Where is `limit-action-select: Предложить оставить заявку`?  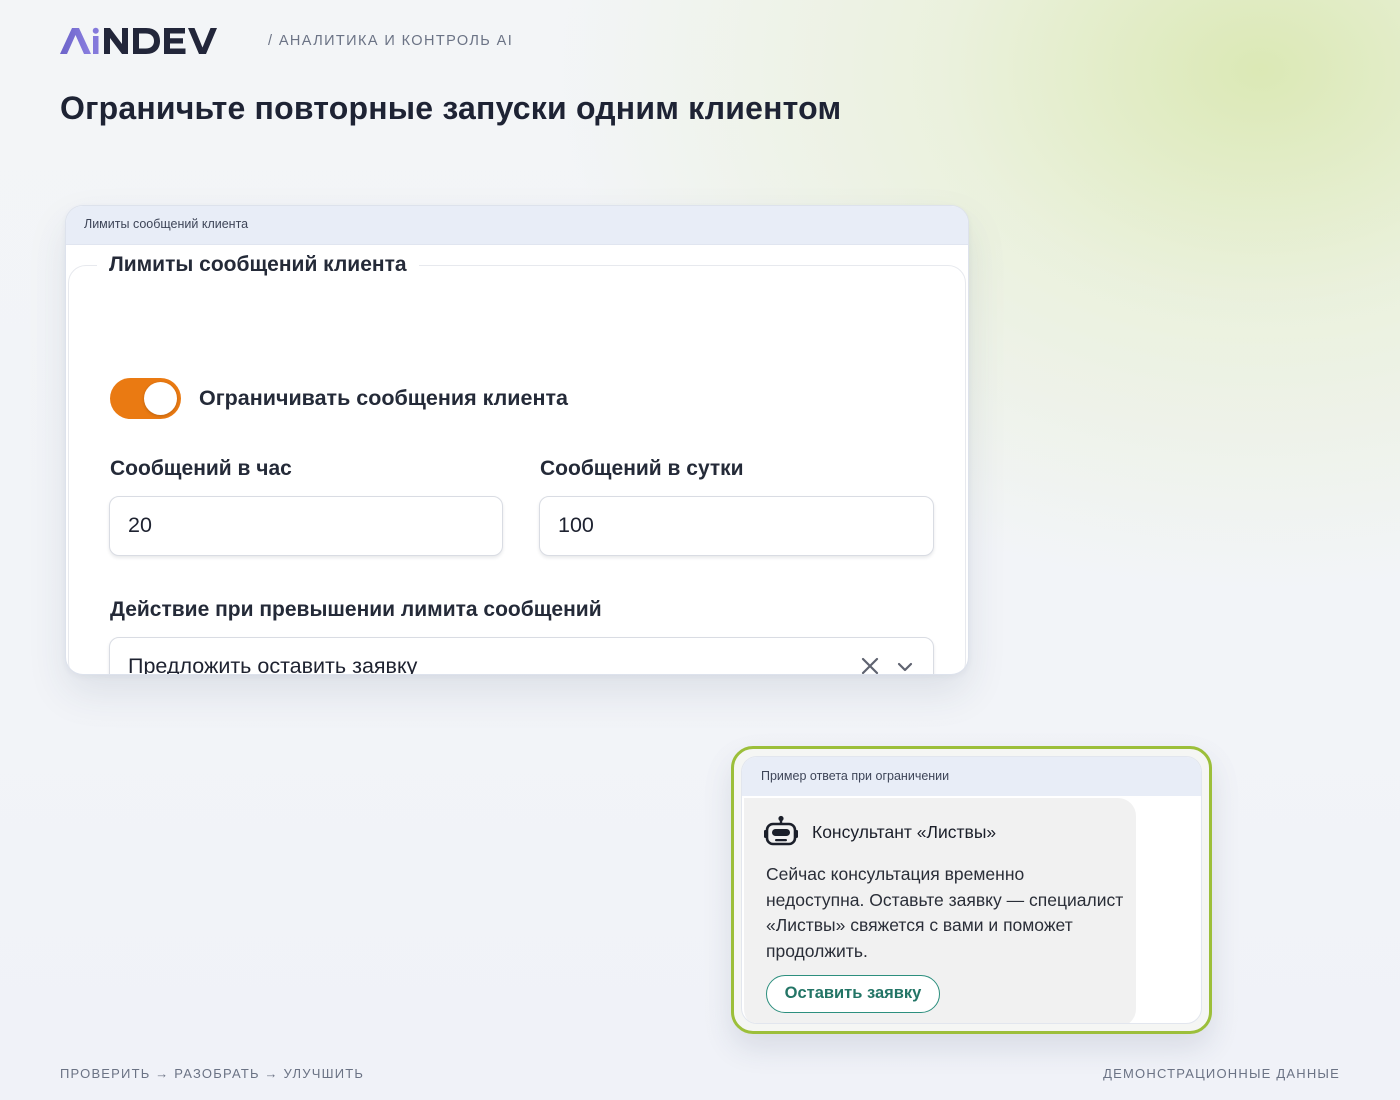 limit-action-select: Предложить оставить заявку is located at coordinates (521, 656).